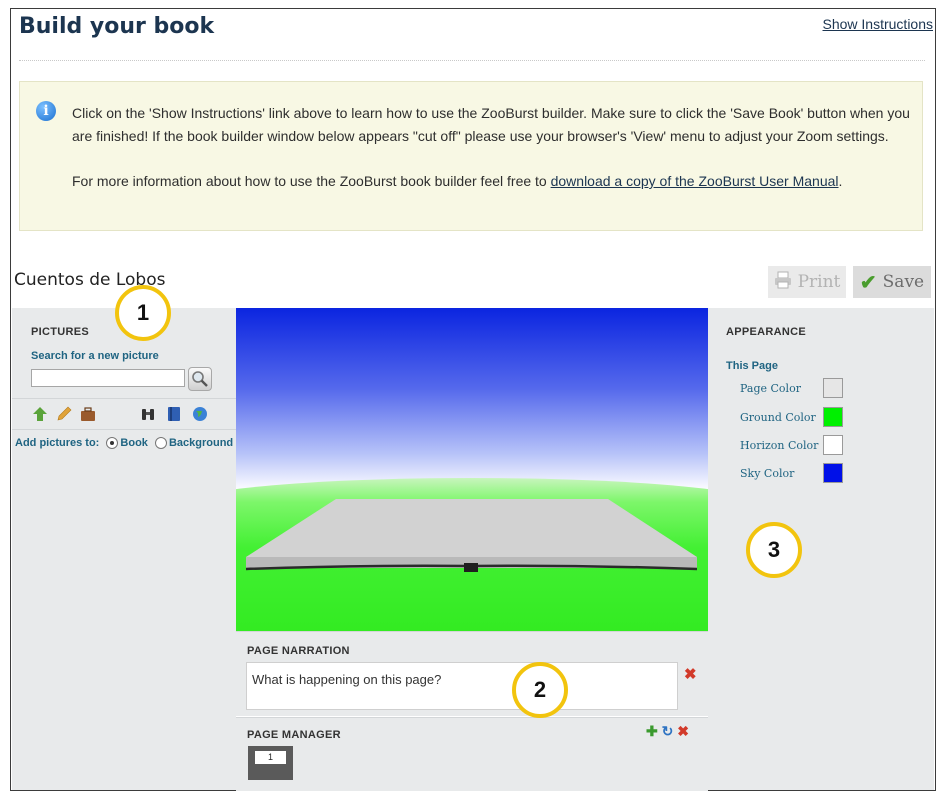 The image size is (945, 794). I want to click on search-icon, so click(200, 379).